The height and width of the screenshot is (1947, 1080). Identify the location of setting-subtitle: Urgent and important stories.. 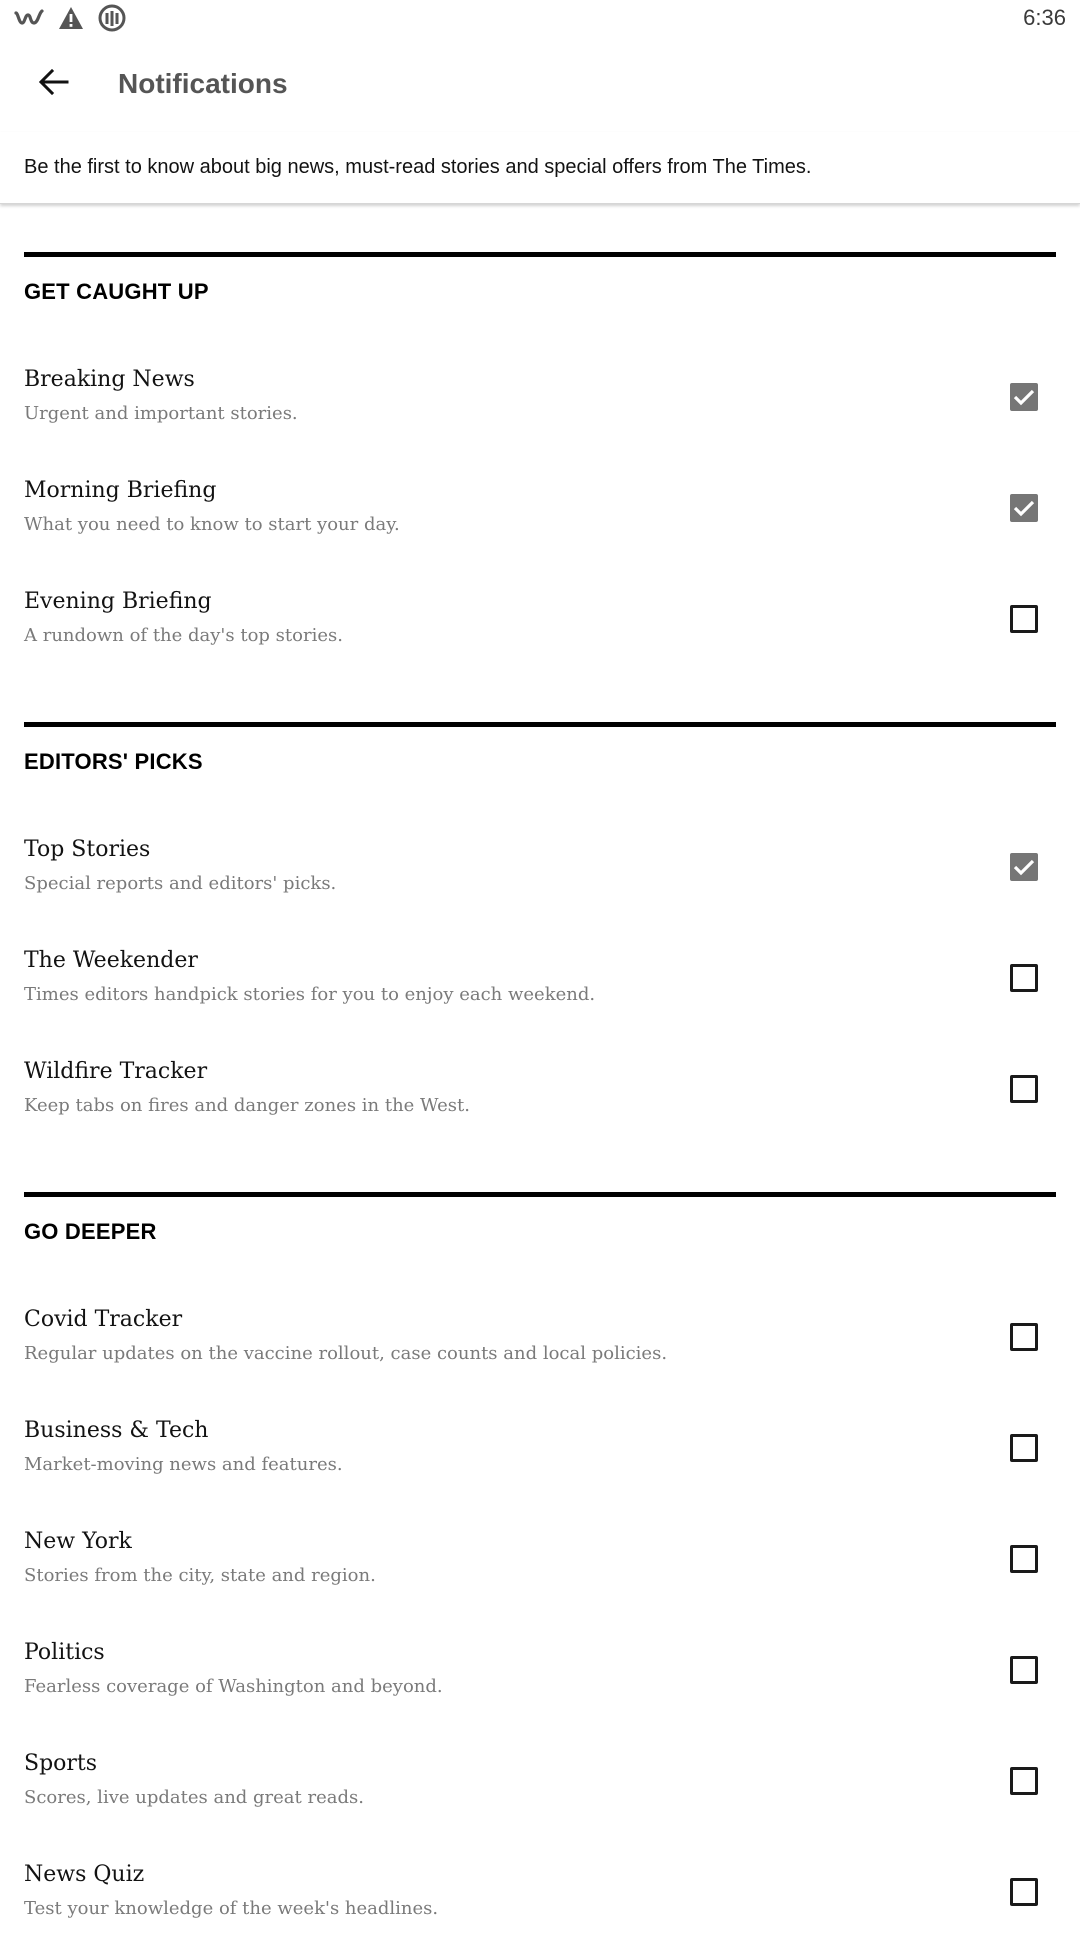
(161, 413).